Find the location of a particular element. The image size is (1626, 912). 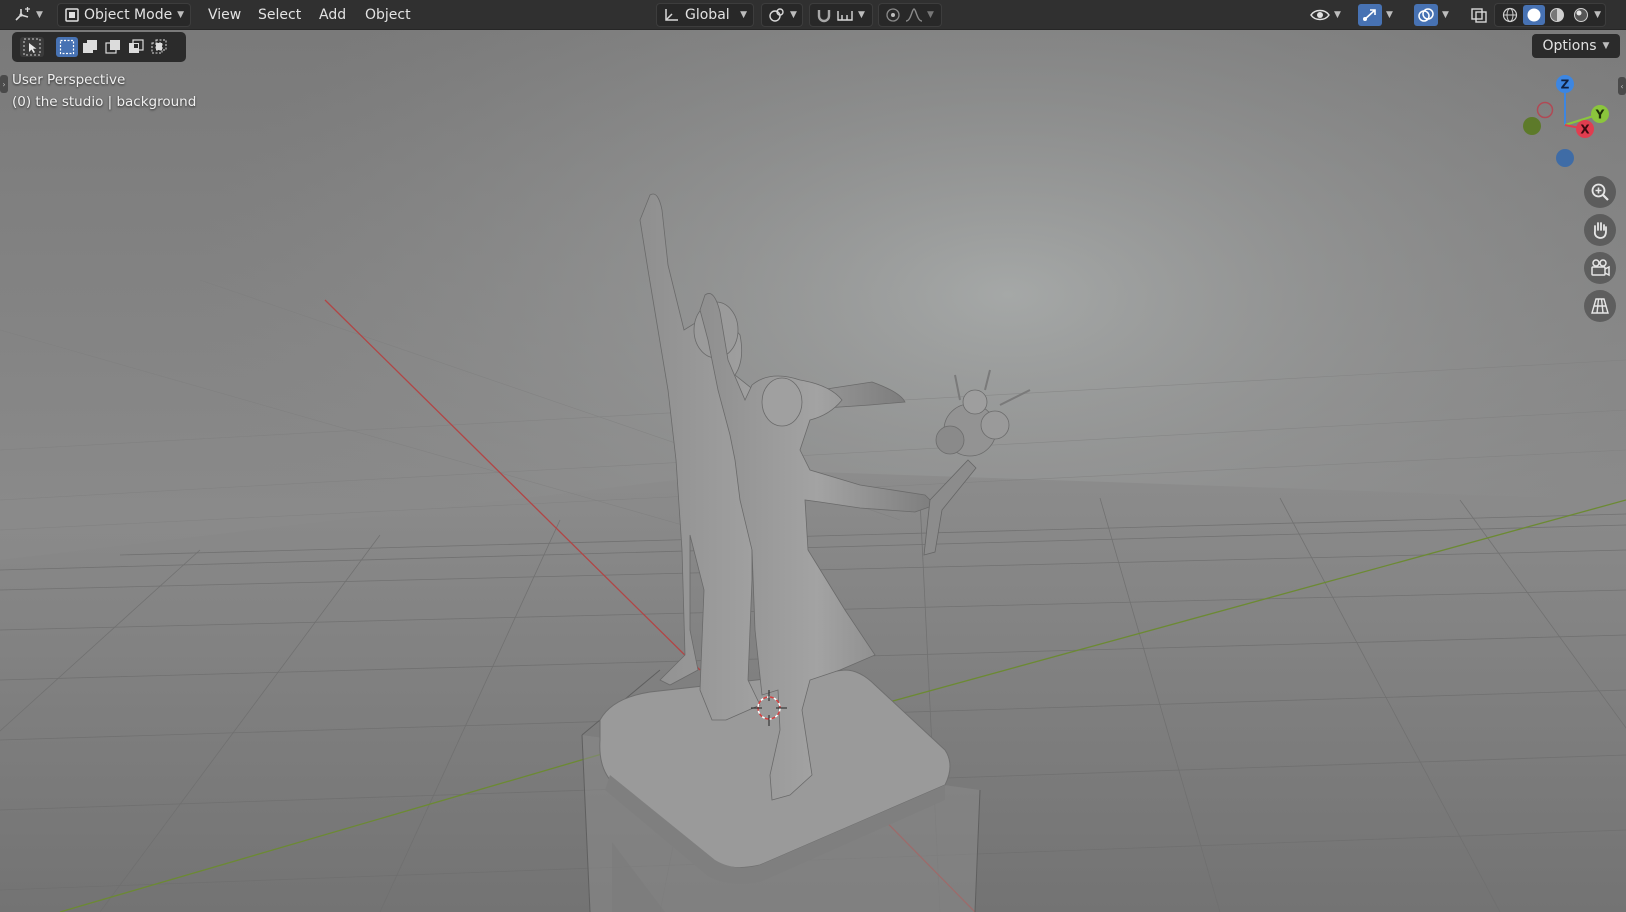

pan-hand-icon is located at coordinates (1600, 230).